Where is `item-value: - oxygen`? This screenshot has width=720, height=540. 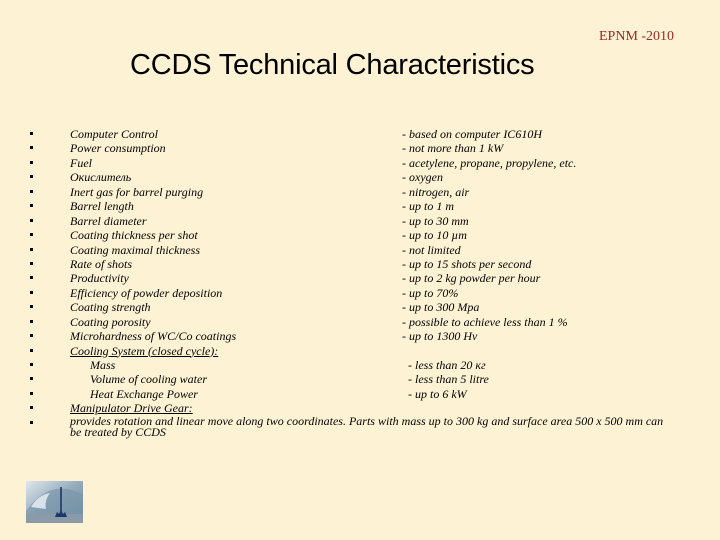
item-value: - oxygen is located at coordinates (422, 177).